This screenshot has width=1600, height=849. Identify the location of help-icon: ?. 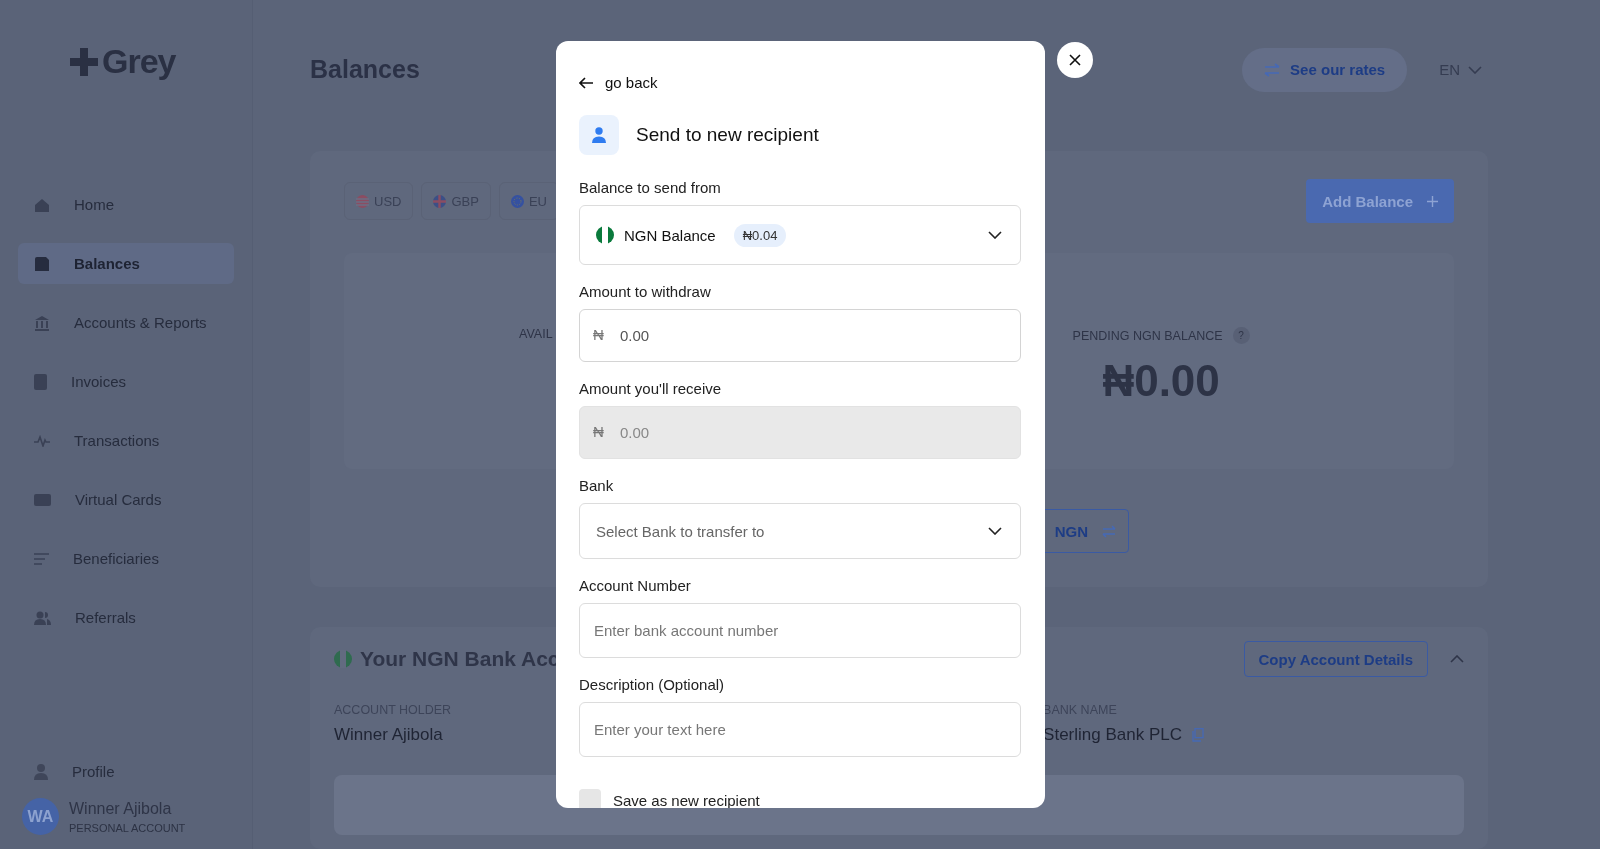
(1241, 335).